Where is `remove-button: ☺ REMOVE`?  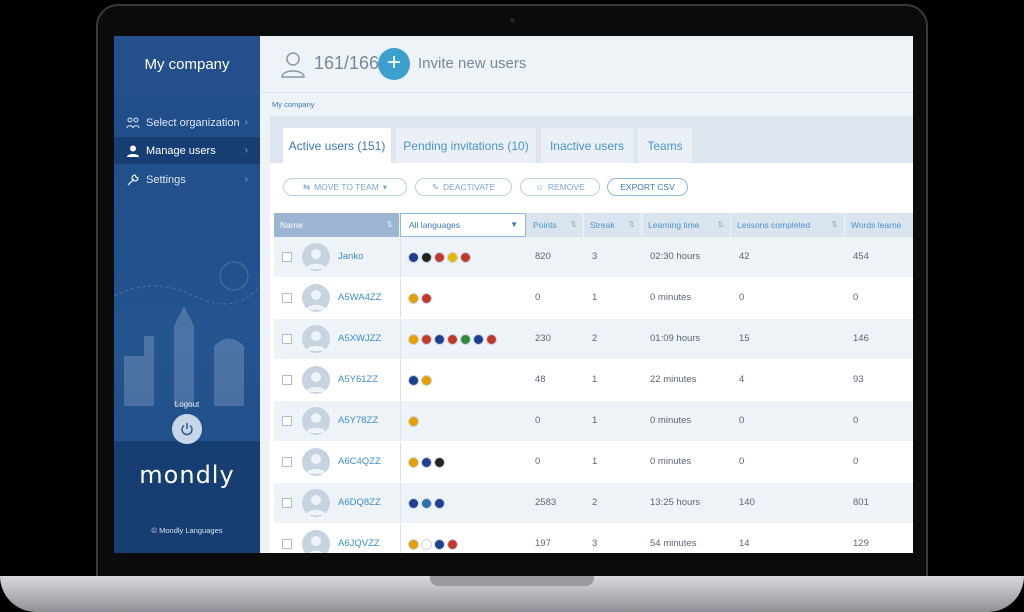
remove-button: ☺ REMOVE is located at coordinates (560, 187).